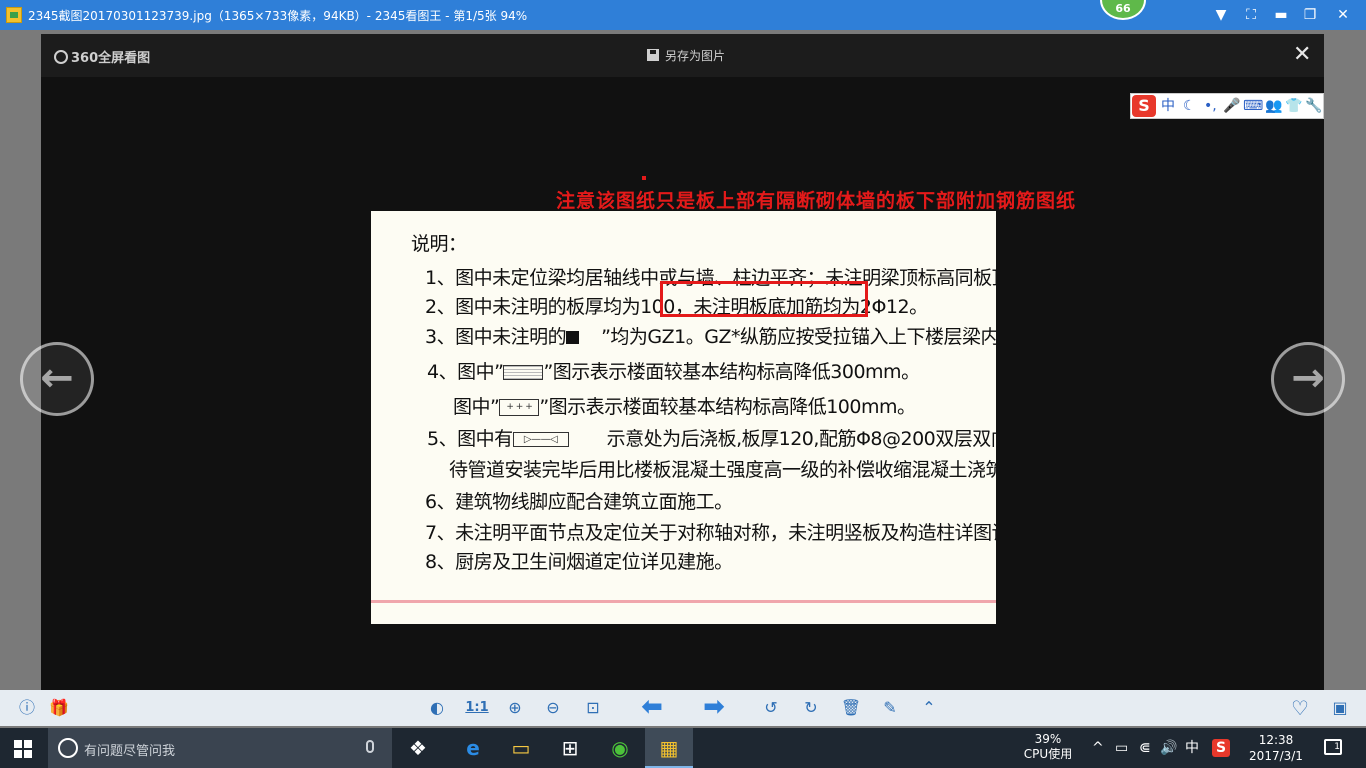 This screenshot has width=1366, height=768. I want to click on actual-size-button: 1:1, so click(477, 708).